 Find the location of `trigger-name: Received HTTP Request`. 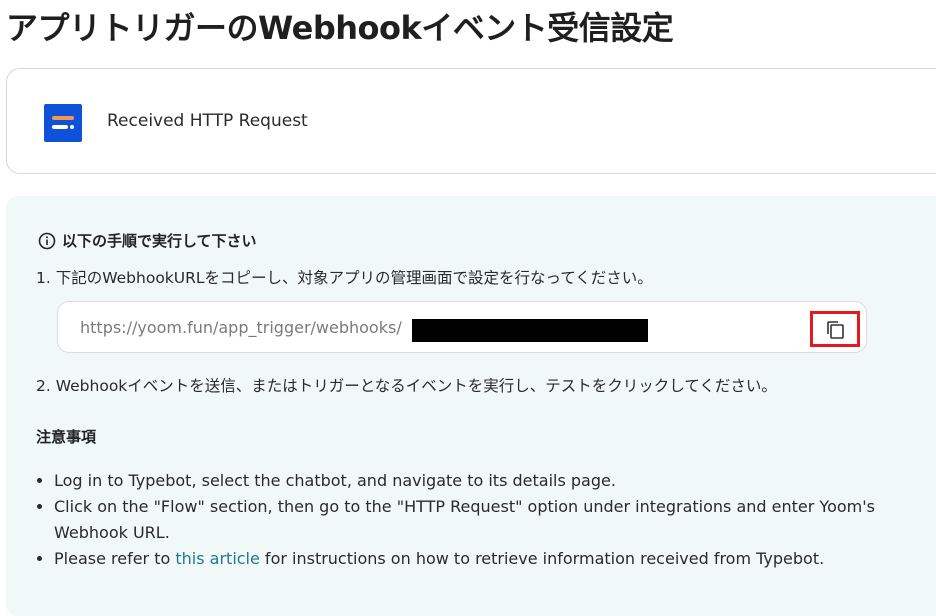

trigger-name: Received HTTP Request is located at coordinates (207, 121).